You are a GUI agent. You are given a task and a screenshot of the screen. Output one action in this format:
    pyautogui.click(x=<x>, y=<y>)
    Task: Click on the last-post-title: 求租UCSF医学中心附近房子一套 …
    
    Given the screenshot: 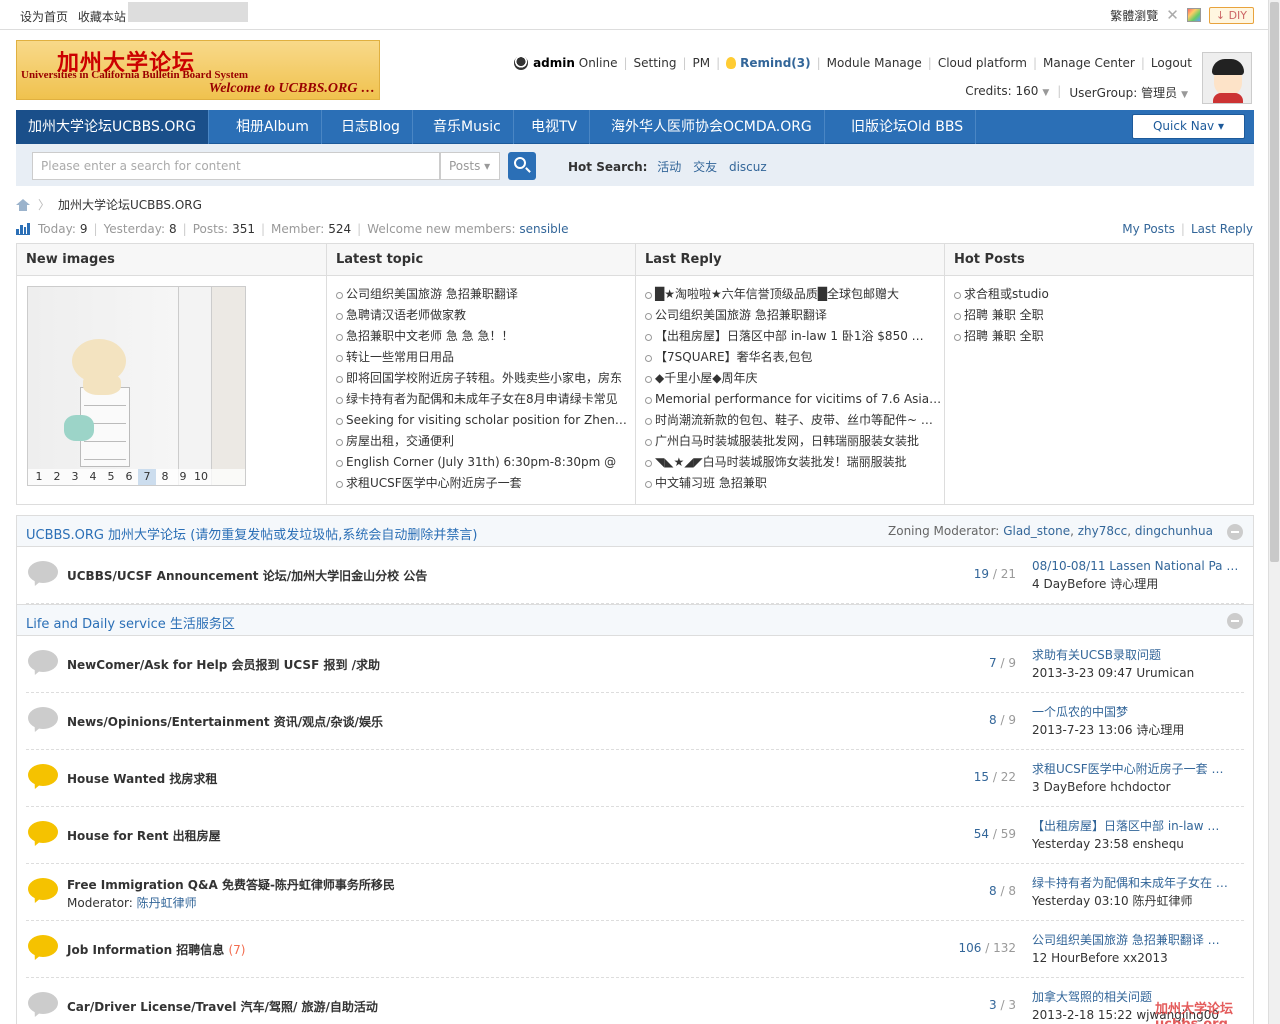 What is the action you would take?
    pyautogui.click(x=1137, y=769)
    